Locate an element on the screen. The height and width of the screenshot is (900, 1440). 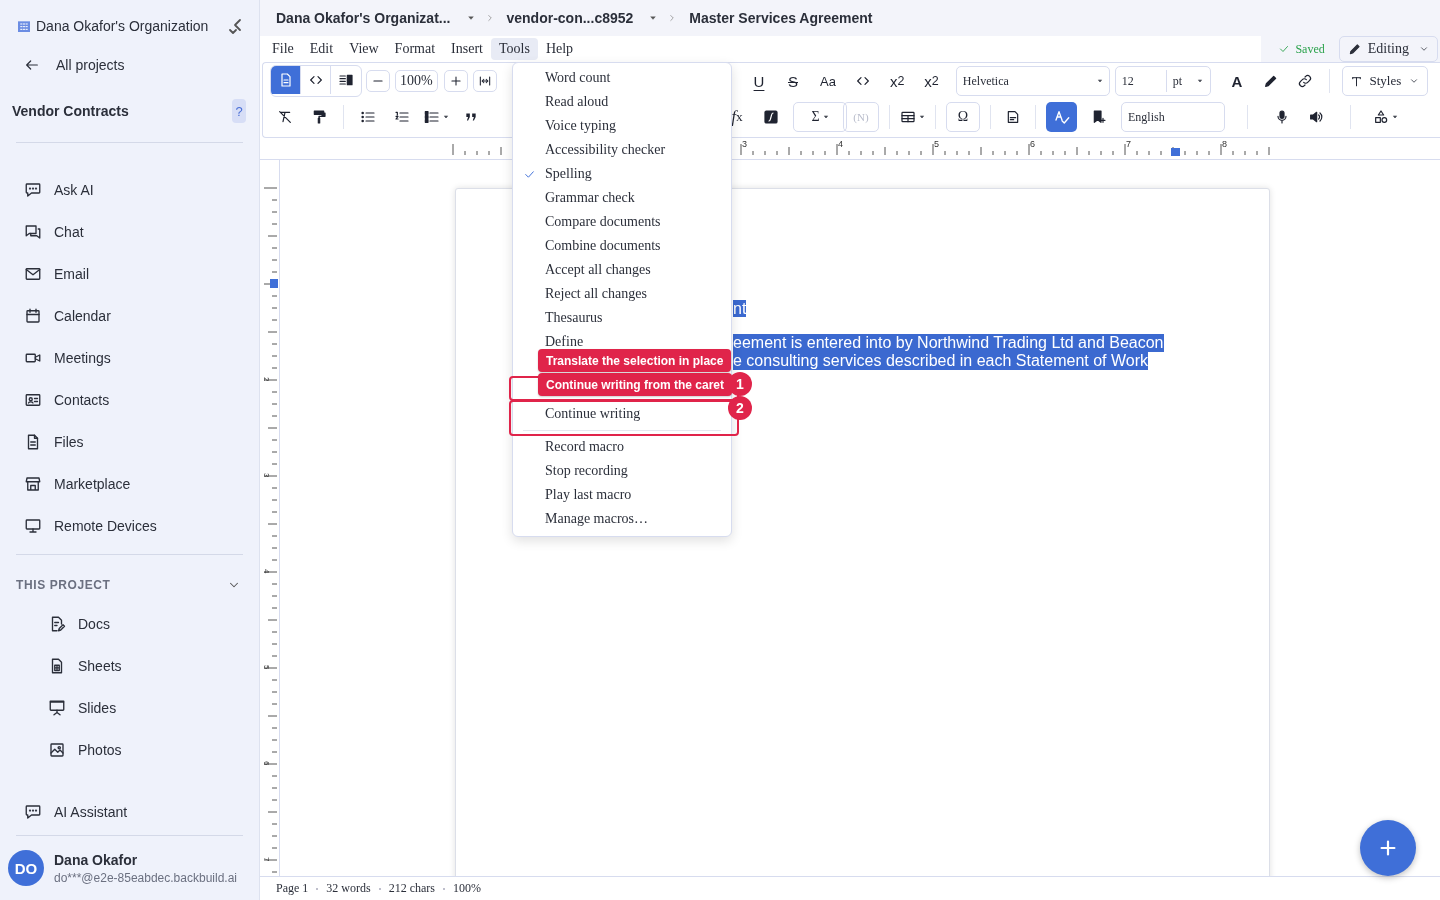
underline-button: U is located at coordinates (759, 81).